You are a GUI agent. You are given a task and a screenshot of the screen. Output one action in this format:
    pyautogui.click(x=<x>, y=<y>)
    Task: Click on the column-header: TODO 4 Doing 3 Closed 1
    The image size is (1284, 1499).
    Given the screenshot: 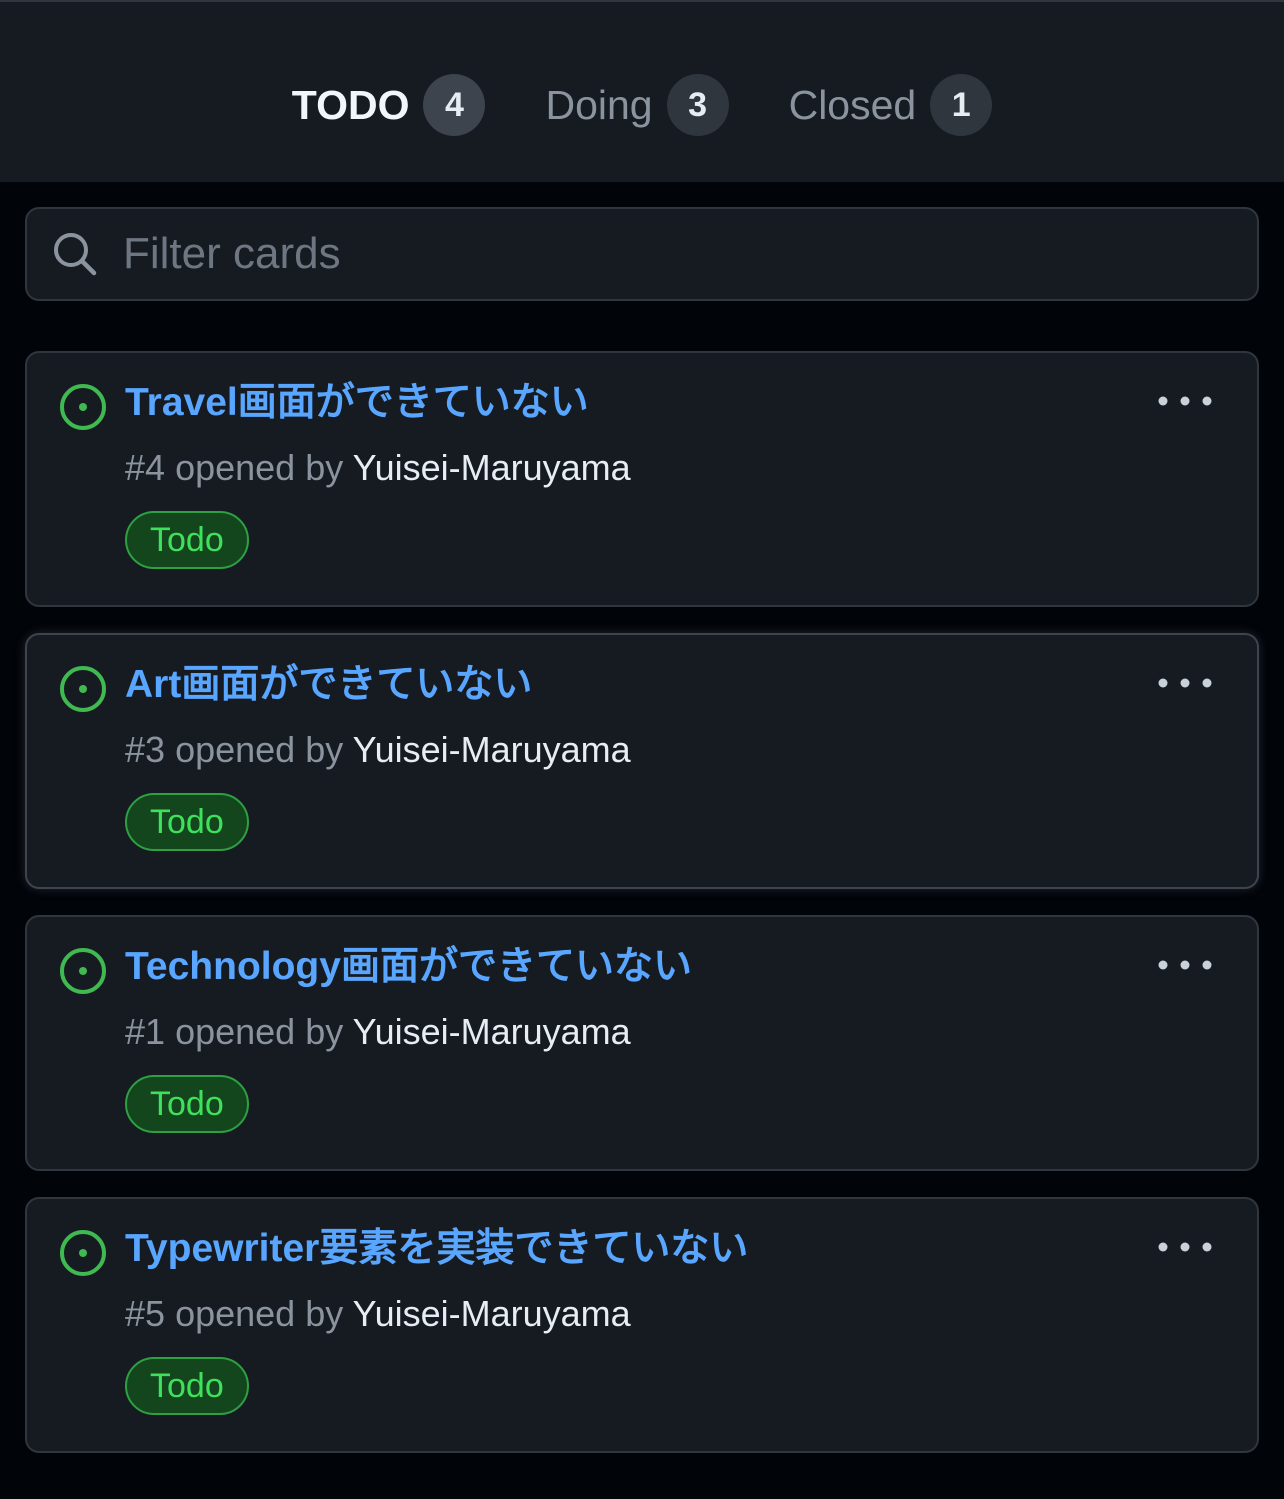 What is the action you would take?
    pyautogui.click(x=642, y=91)
    